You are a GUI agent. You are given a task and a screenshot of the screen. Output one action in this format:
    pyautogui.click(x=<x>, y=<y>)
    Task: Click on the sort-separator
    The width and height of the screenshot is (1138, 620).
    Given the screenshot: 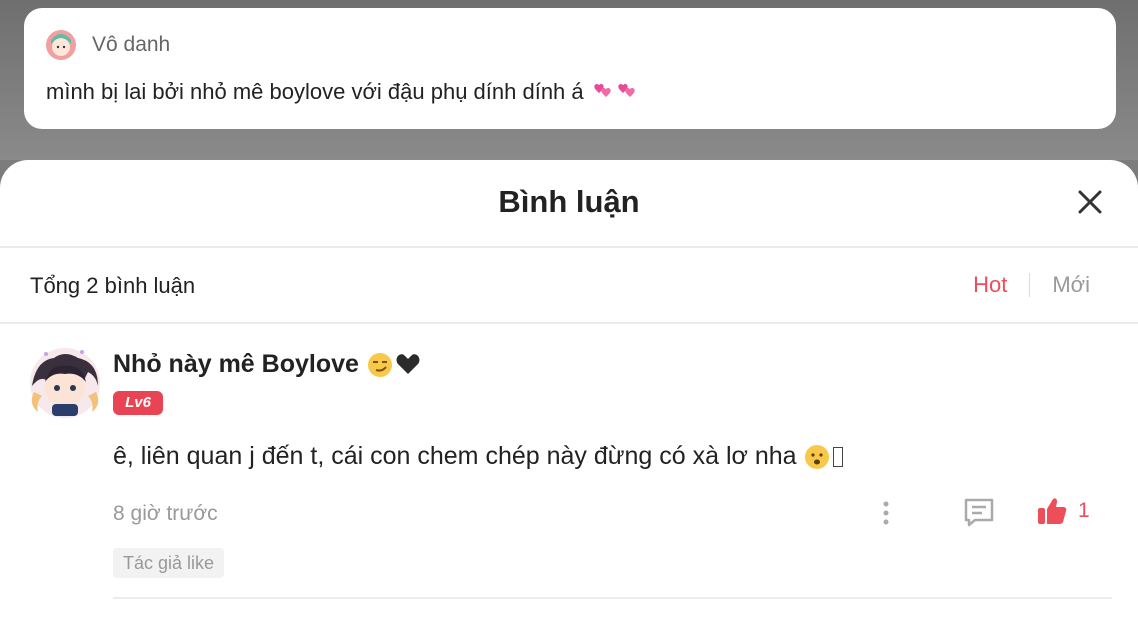 What is the action you would take?
    pyautogui.click(x=1030, y=285)
    